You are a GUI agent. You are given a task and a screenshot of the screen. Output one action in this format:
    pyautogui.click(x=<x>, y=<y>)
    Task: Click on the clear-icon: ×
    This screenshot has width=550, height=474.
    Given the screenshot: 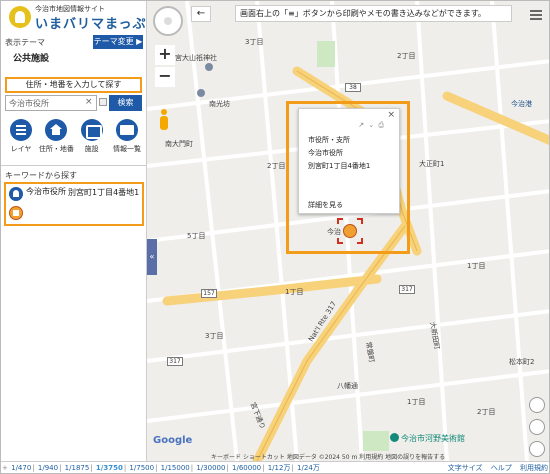 What is the action you would take?
    pyautogui.click(x=89, y=102)
    